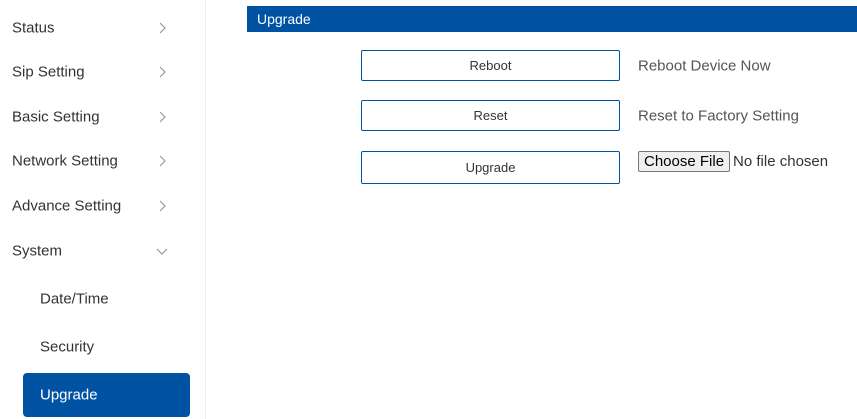  Describe the element at coordinates (704, 66) in the screenshot. I see `reboot-description: Reboot Device Now` at that location.